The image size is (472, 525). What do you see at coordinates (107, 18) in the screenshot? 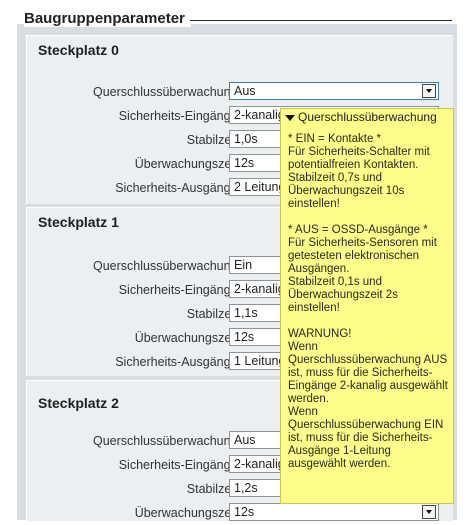
I see `page-title: Baugruppenparameter` at bounding box center [107, 18].